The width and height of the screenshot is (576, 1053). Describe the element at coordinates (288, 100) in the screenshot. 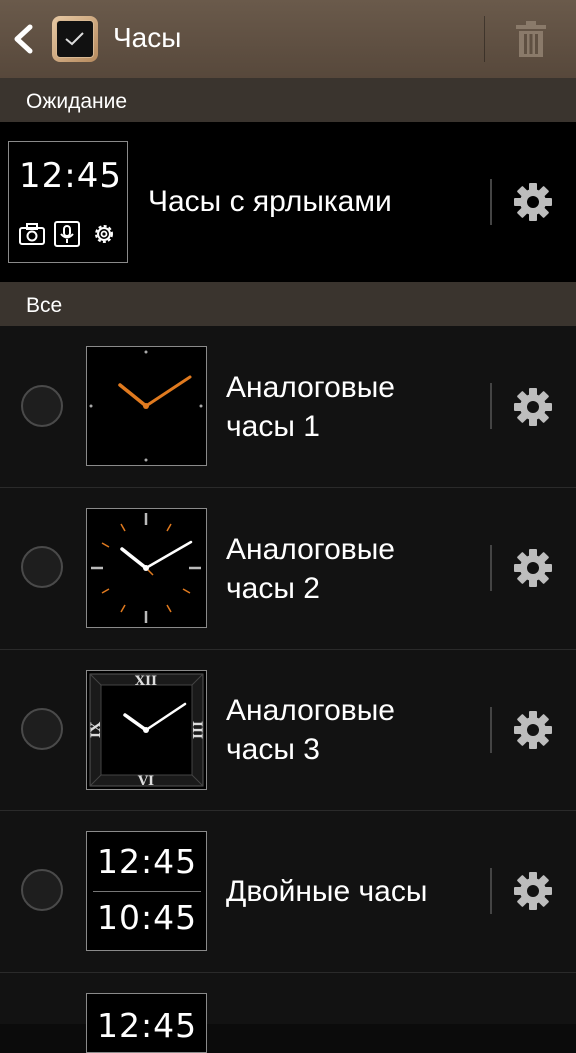

I see `section-header-standby: Ожидание` at that location.